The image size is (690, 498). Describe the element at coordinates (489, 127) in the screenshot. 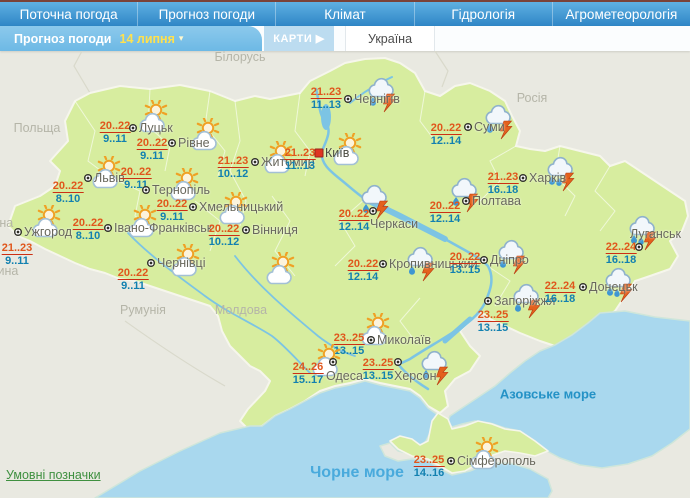

I see `city-name: Суми` at that location.